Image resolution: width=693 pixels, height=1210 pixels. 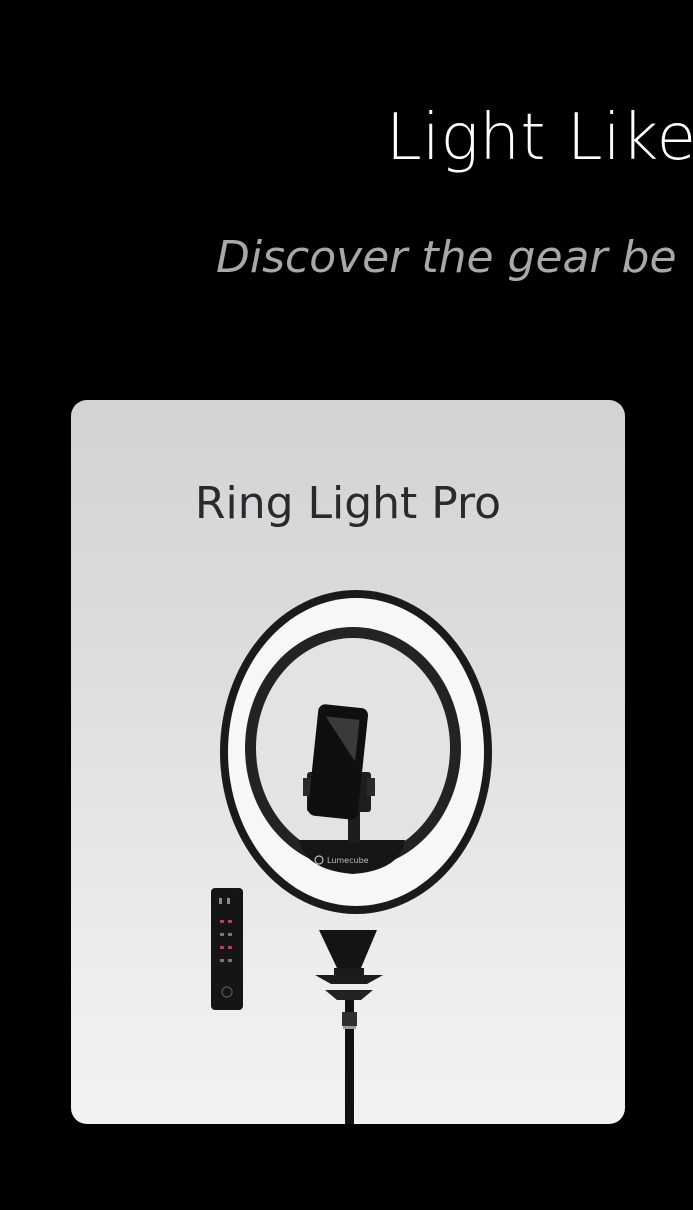 I want to click on mount-head, so click(x=348, y=951).